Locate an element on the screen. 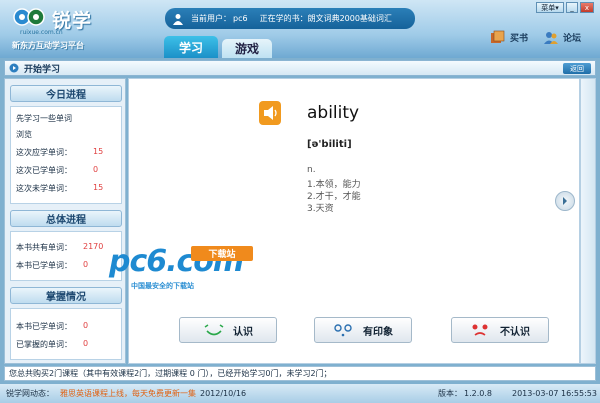 The image size is (600, 403). news-date: 2012/10/16 is located at coordinates (223, 393).